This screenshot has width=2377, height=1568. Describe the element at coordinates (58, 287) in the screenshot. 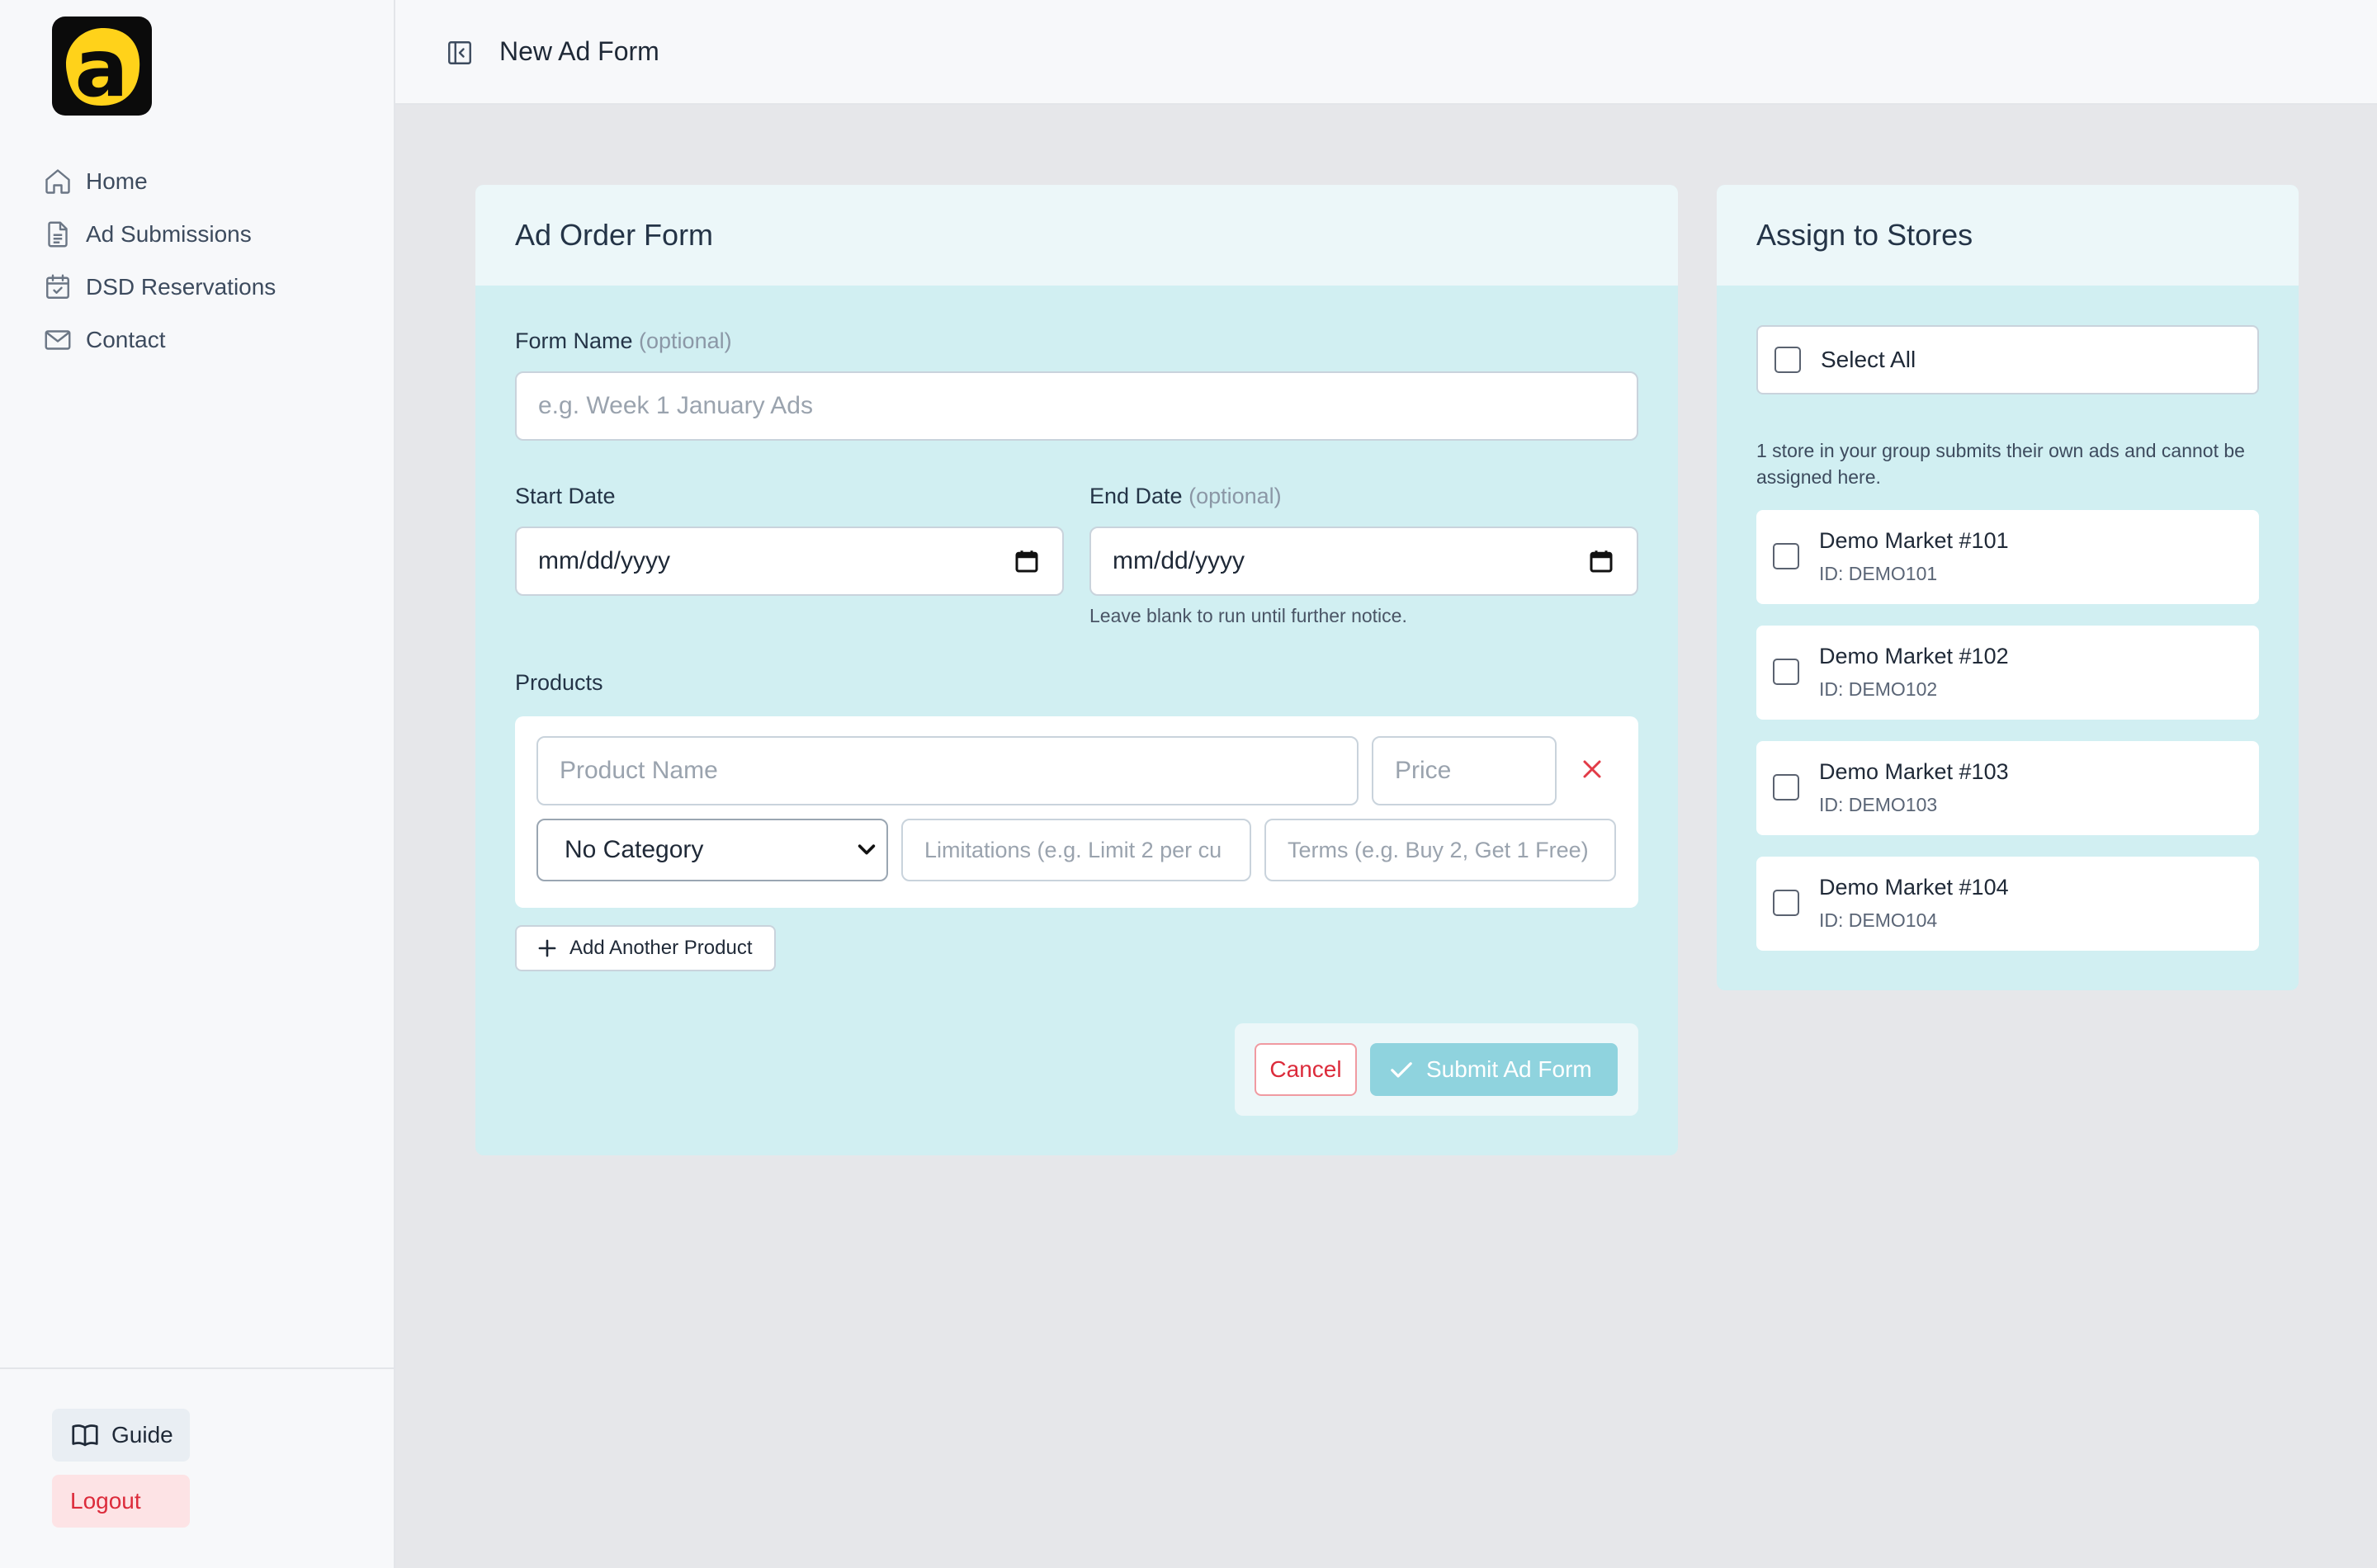

I see `calendar-check-icon` at that location.